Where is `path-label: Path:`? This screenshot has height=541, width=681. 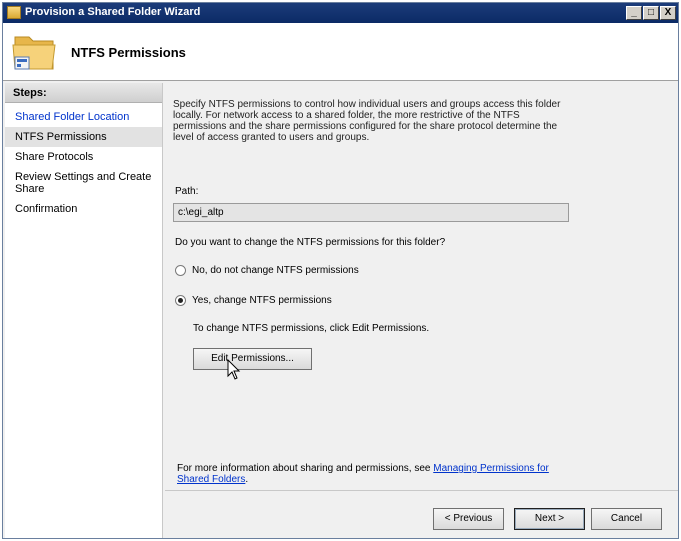
path-label: Path: is located at coordinates (187, 191).